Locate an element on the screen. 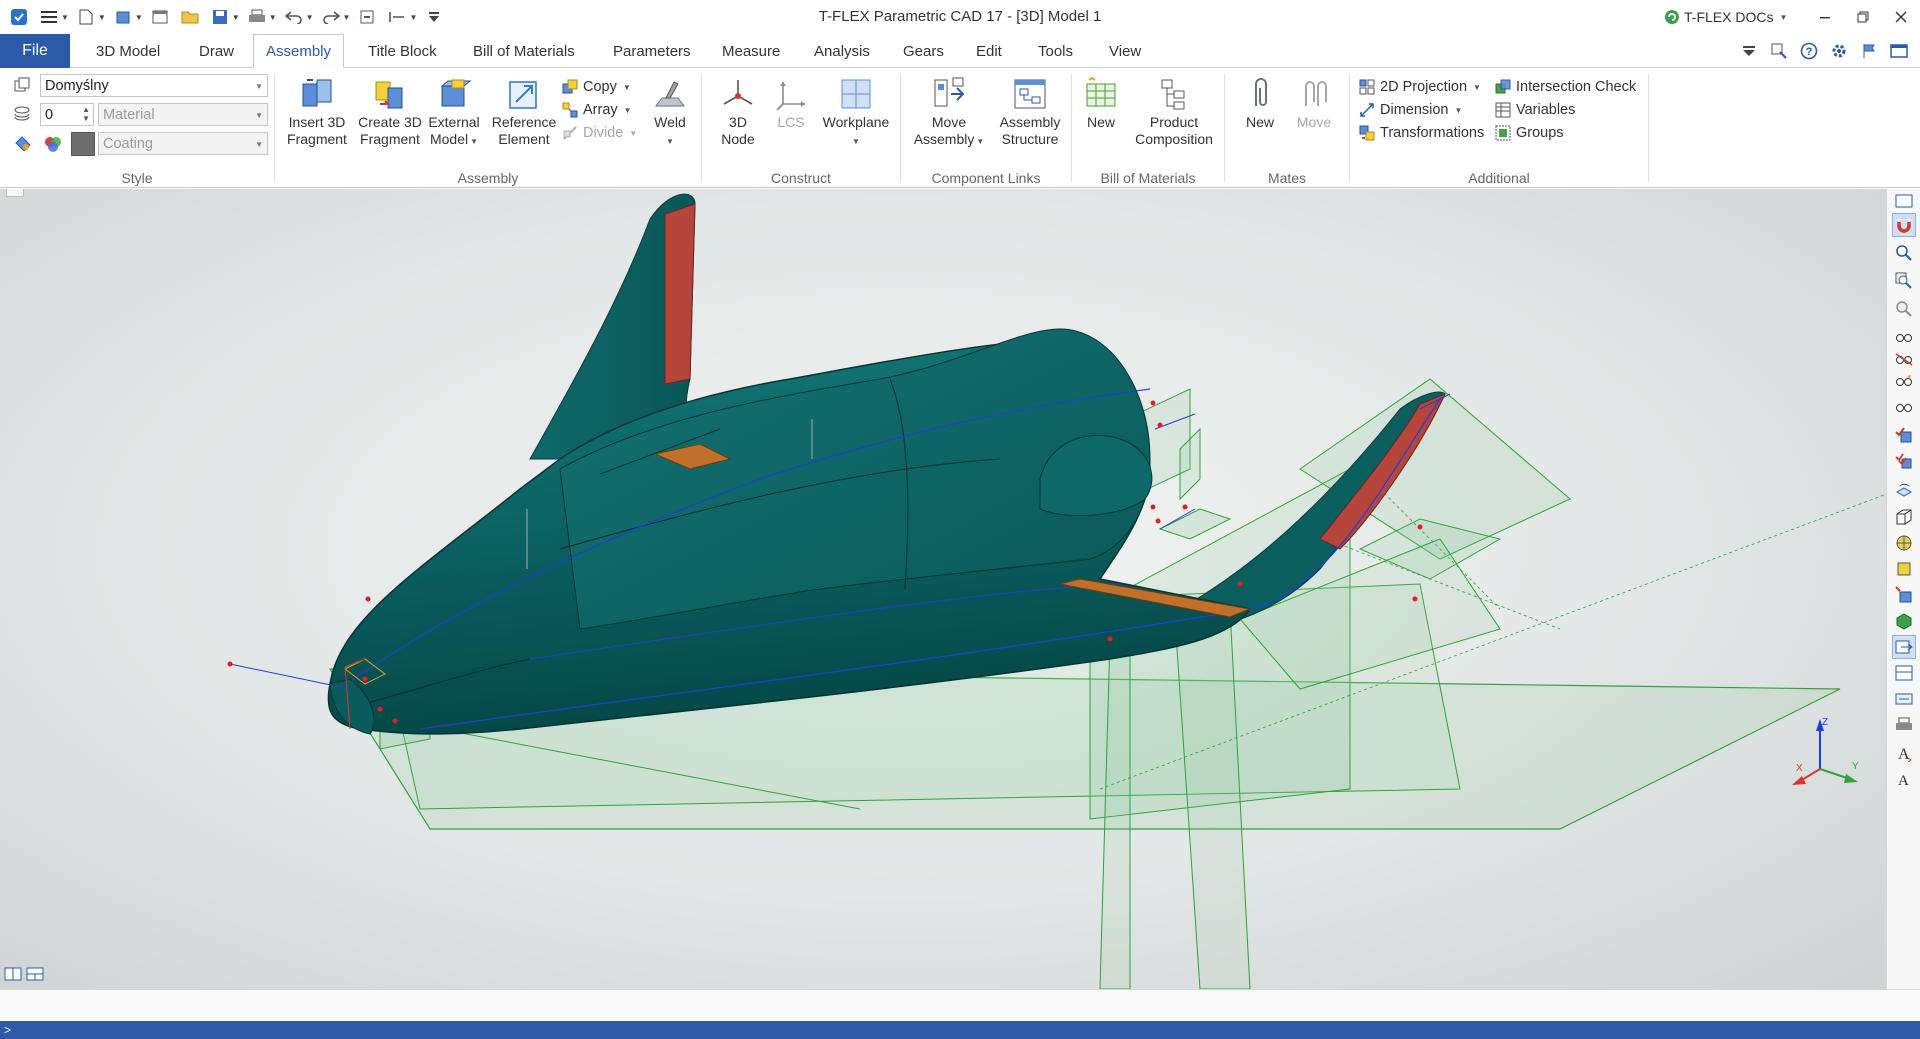  glasses-edit-icon is located at coordinates (1904, 381).